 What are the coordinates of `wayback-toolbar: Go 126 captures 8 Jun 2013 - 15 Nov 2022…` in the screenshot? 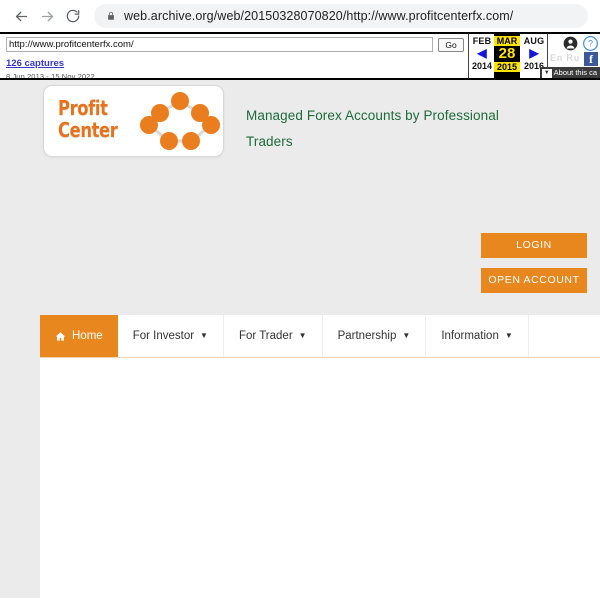 It's located at (300, 56).